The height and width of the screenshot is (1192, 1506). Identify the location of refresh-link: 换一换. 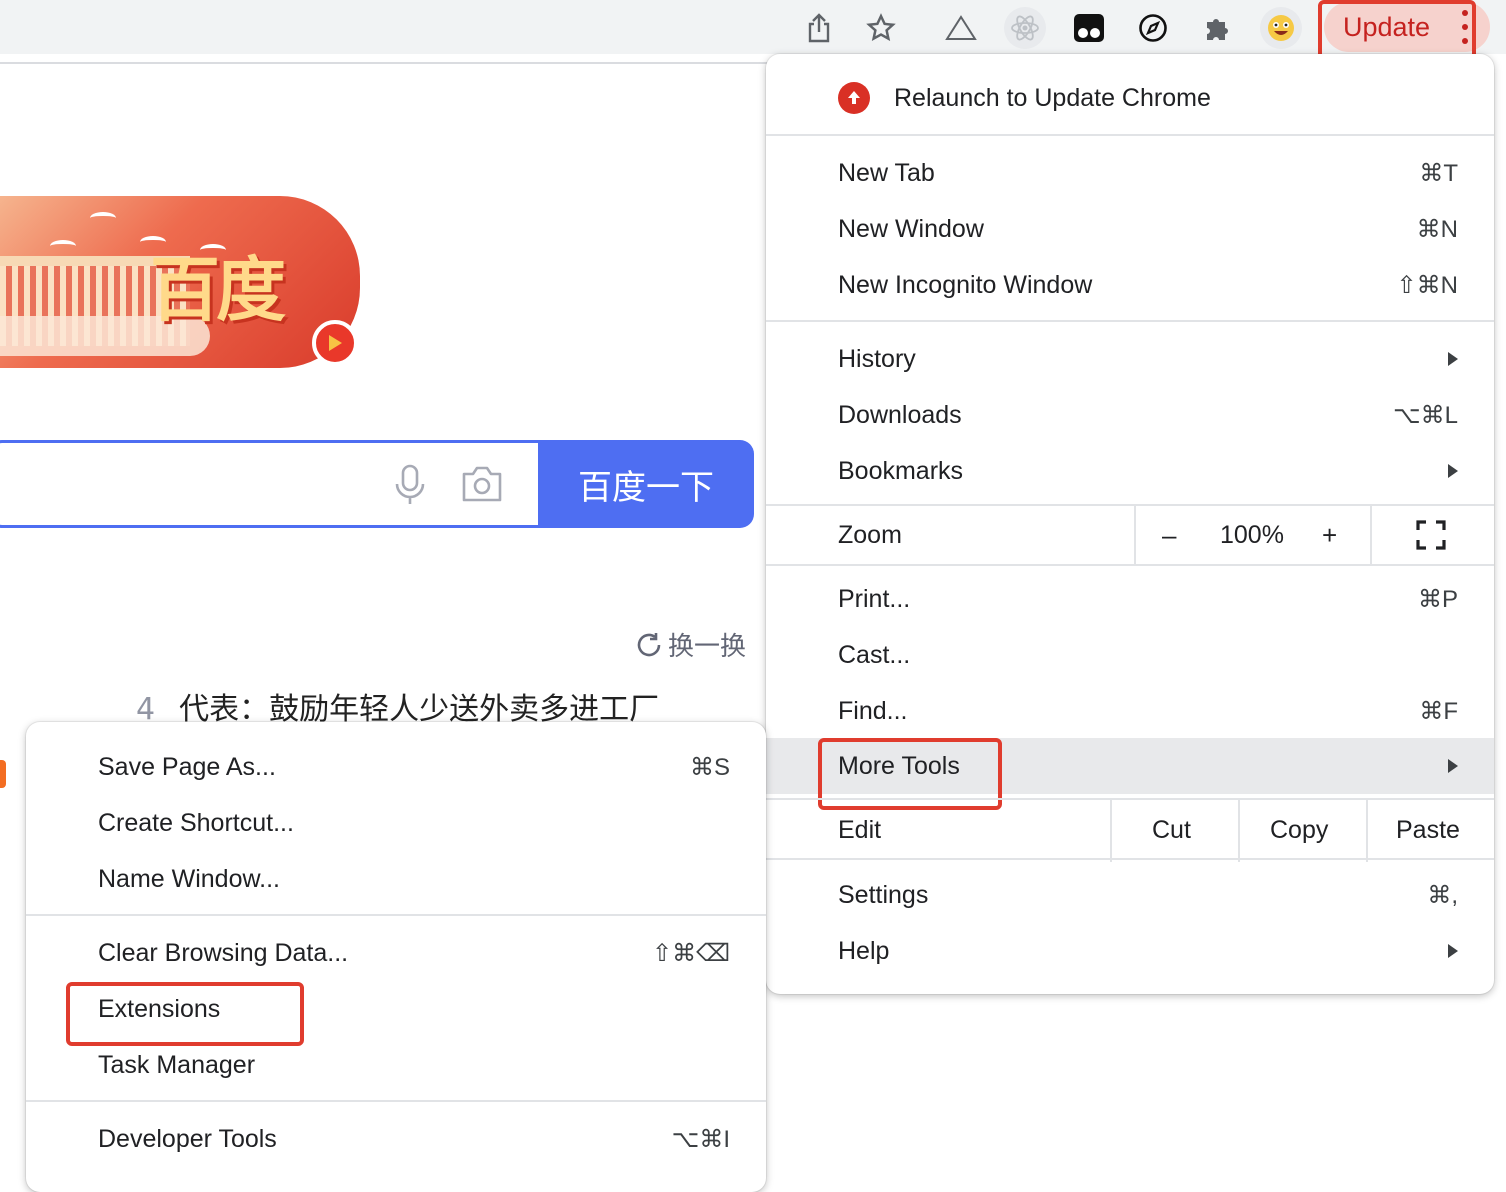
(690, 644).